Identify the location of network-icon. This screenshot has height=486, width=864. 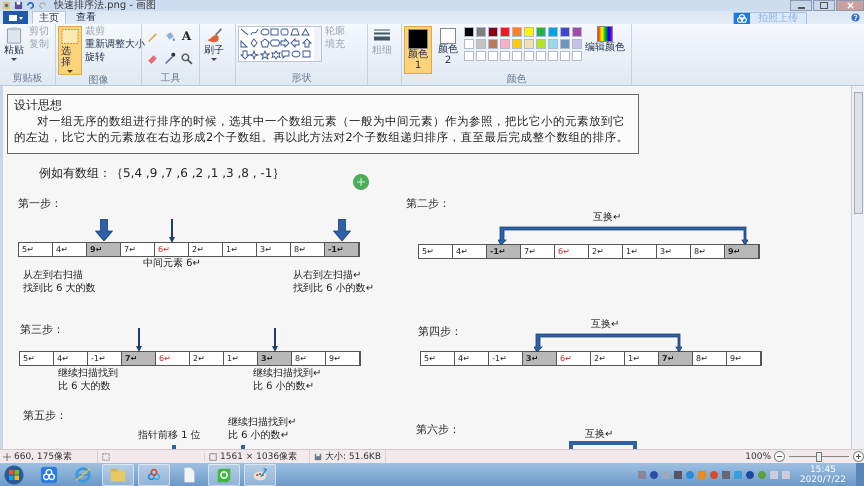
(786, 474).